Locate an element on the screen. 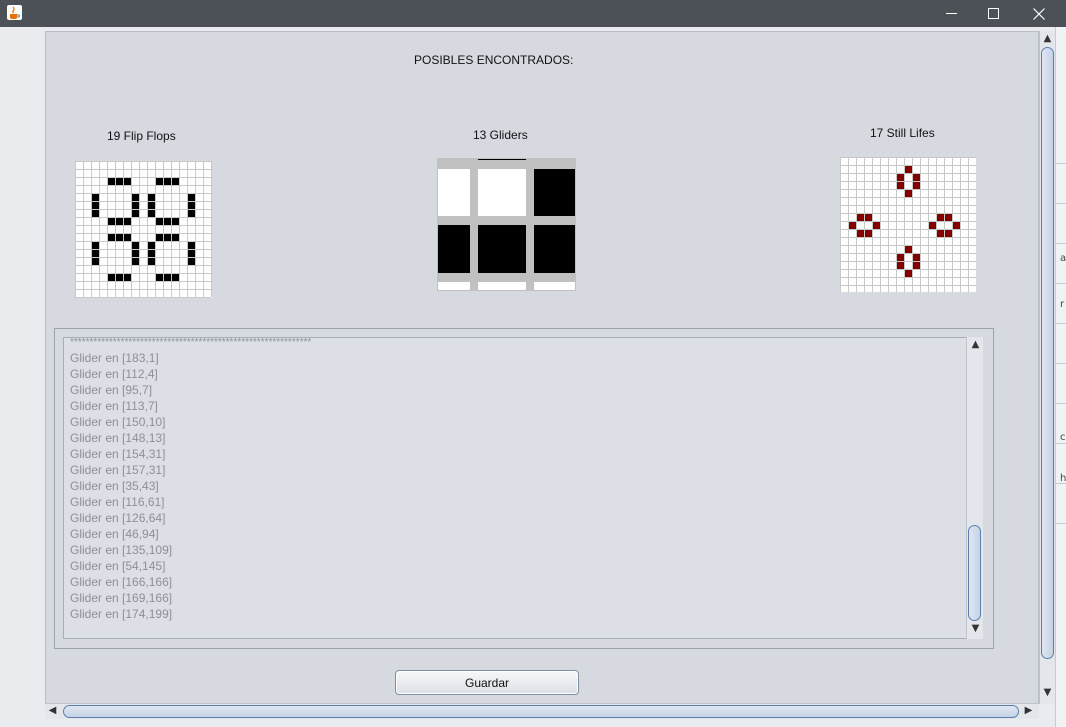  log-line: Glider en [183,1] is located at coordinates (114, 358).